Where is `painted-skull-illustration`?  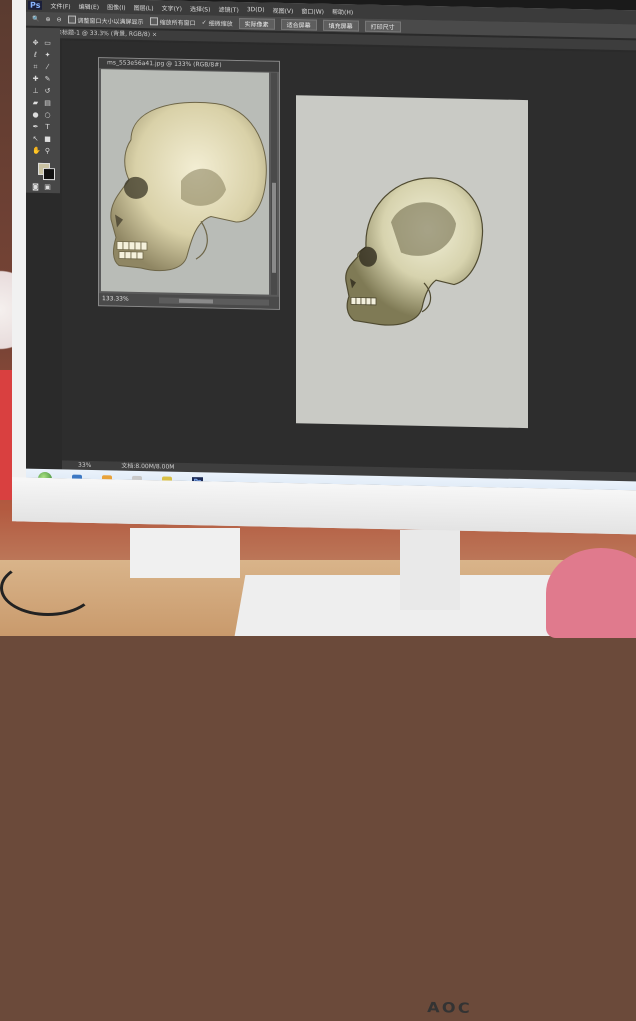 painted-skull-illustration is located at coordinates (414, 251).